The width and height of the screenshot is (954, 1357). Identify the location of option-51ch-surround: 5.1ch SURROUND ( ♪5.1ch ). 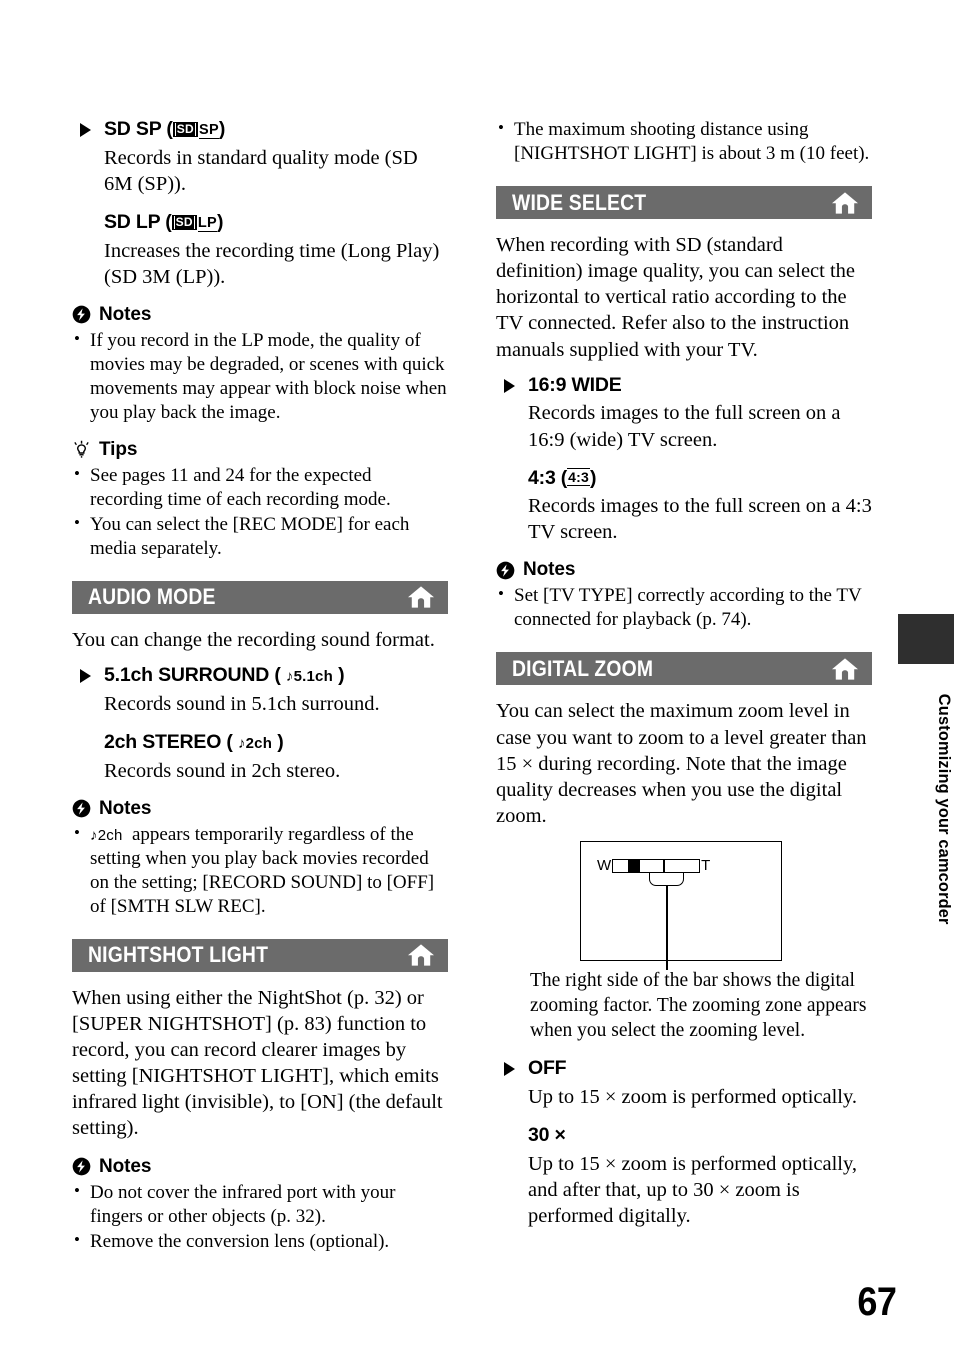
(260, 676).